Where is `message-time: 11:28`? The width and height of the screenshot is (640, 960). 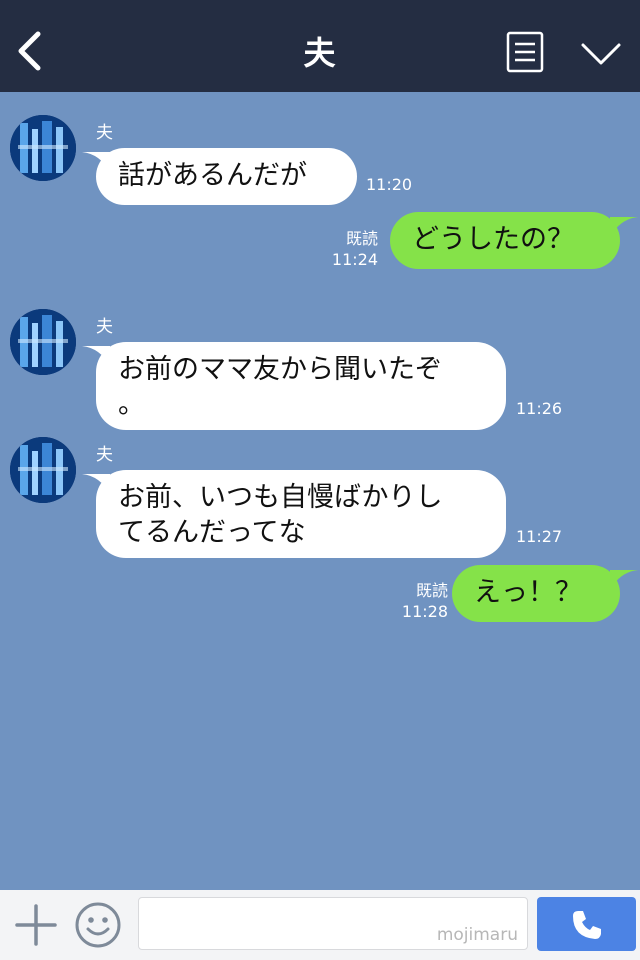
message-time: 11:28 is located at coordinates (424, 611).